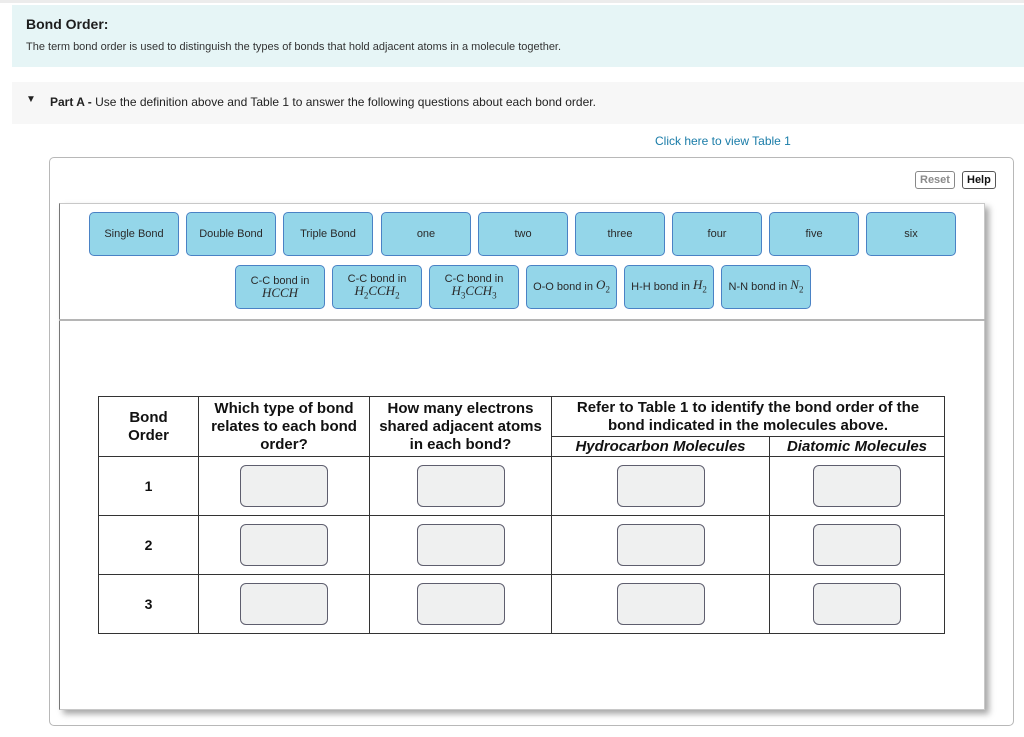 The image size is (1024, 737). Describe the element at coordinates (148, 486) in the screenshot. I see `row-bond-order: 1` at that location.